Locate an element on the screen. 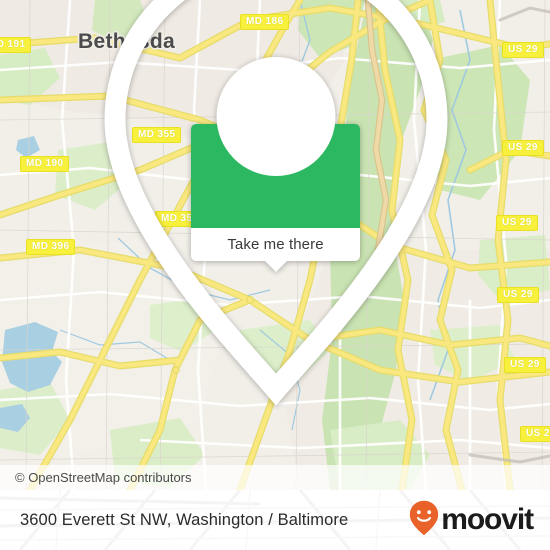 The image size is (550, 550). road-shield: US 2 is located at coordinates (535, 434).